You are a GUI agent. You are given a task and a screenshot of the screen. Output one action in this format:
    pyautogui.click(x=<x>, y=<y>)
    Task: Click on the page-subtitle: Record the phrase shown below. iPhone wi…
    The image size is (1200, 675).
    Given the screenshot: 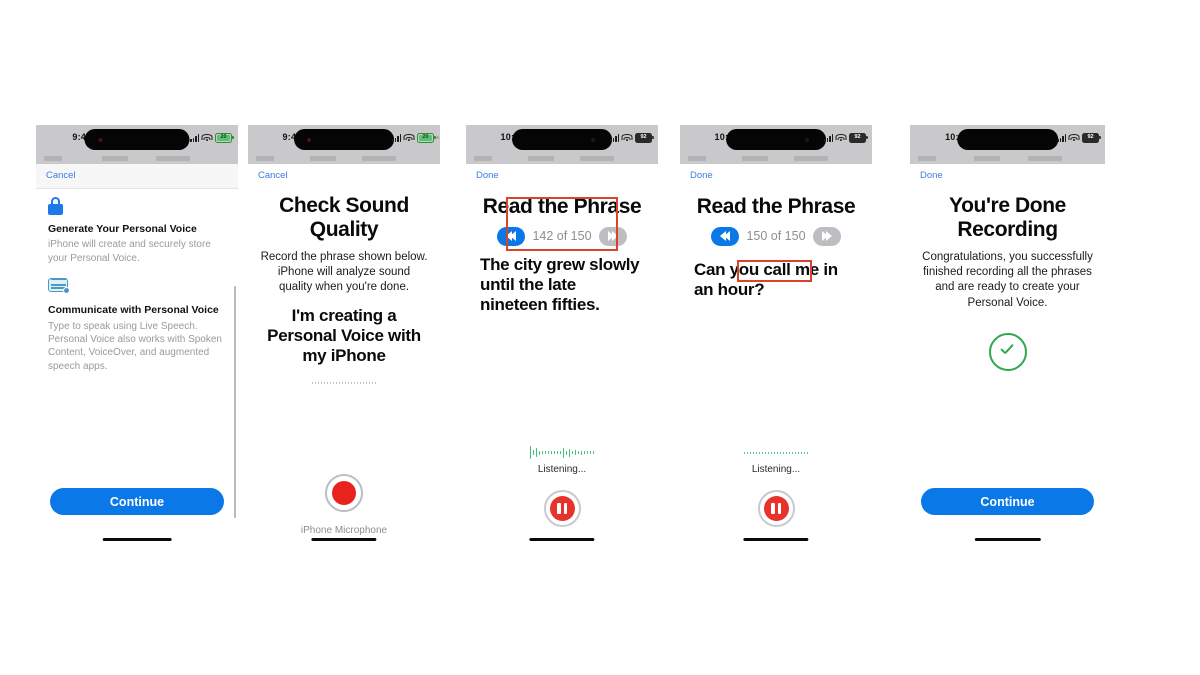 What is the action you would take?
    pyautogui.click(x=344, y=272)
    